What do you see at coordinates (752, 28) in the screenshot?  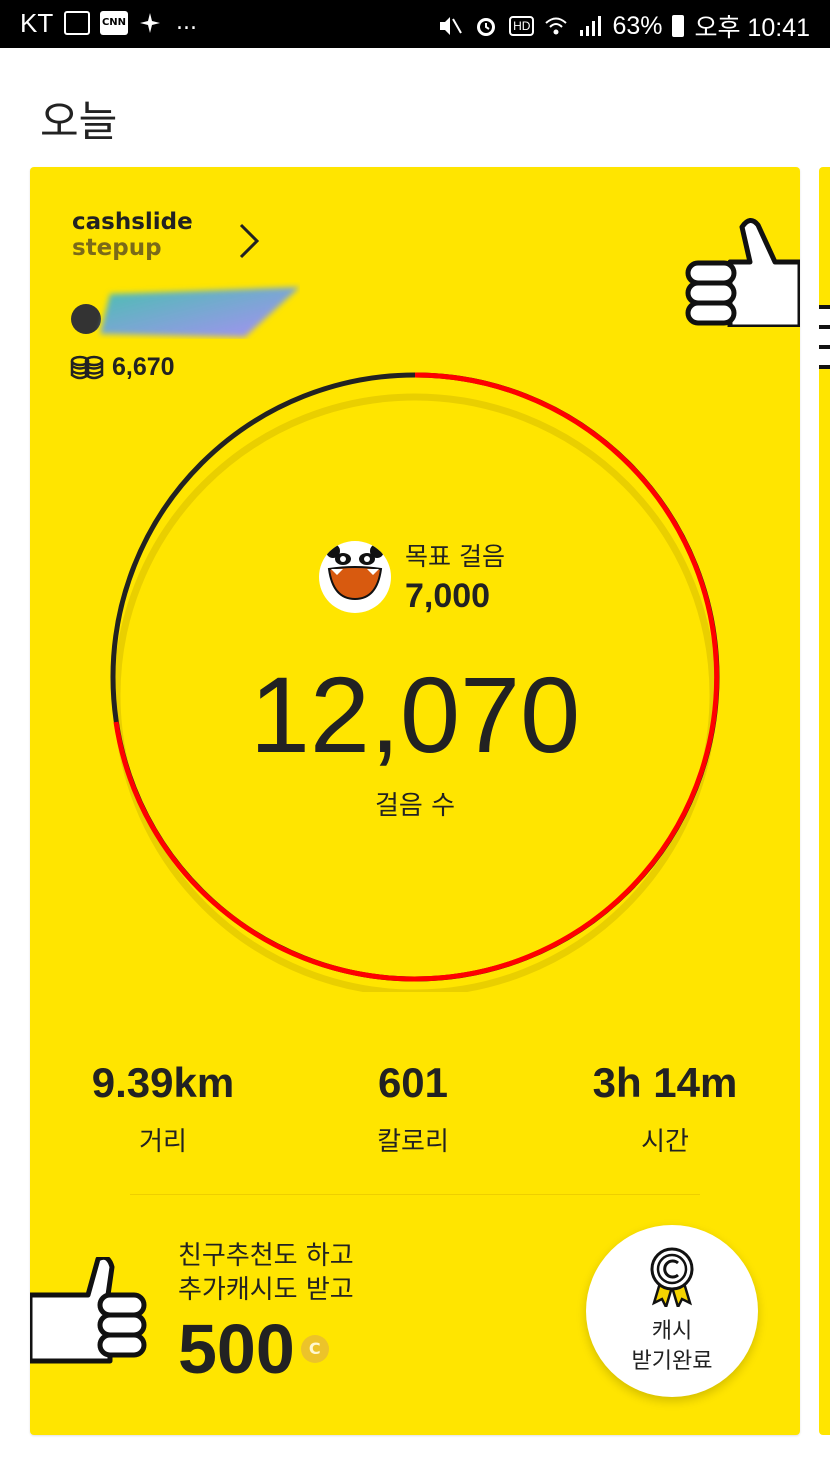 I see `clock: 오후 10:41` at bounding box center [752, 28].